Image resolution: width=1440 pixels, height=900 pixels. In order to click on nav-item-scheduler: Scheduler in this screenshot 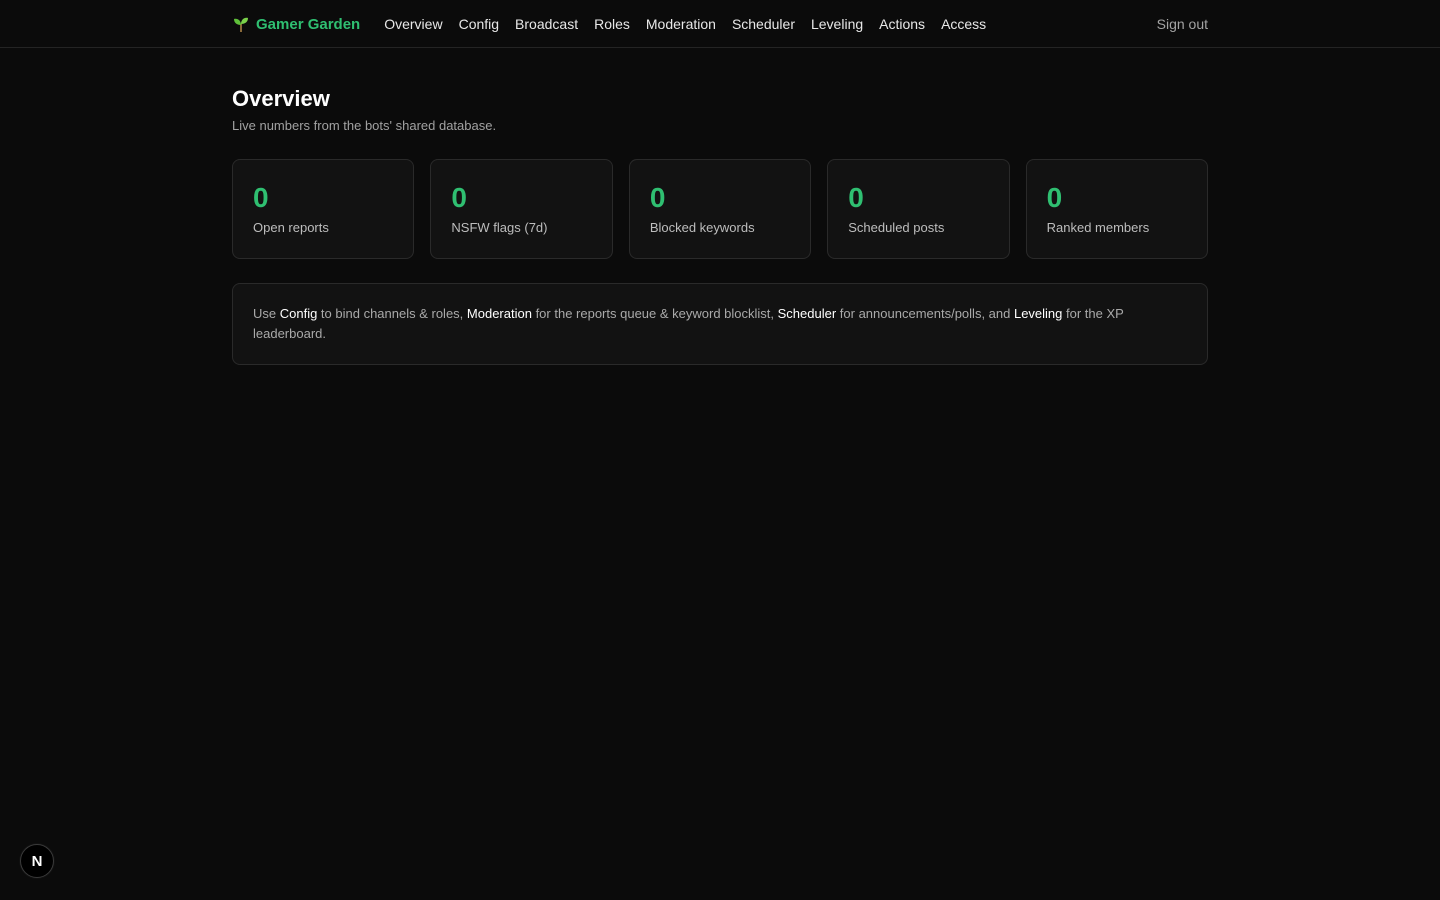, I will do `click(763, 24)`.